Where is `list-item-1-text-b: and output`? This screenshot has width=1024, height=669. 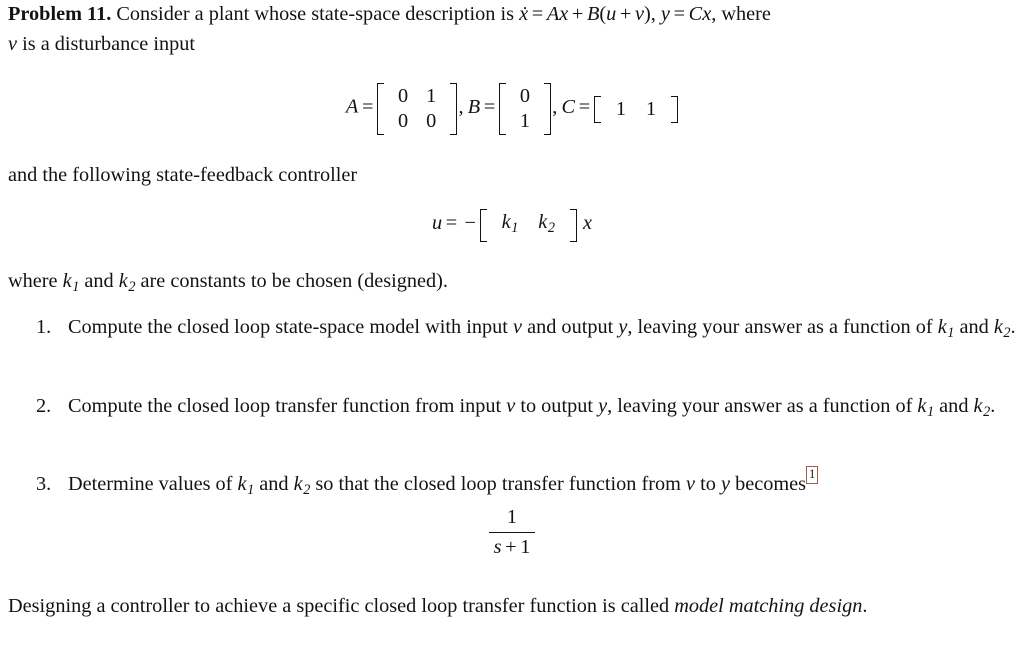
list-item-1-text-b: and output is located at coordinates (570, 327).